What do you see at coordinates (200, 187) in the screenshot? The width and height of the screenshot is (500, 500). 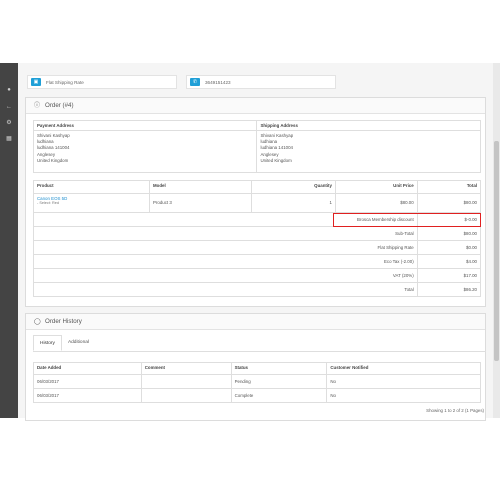 I see `model-column-header: Model` at bounding box center [200, 187].